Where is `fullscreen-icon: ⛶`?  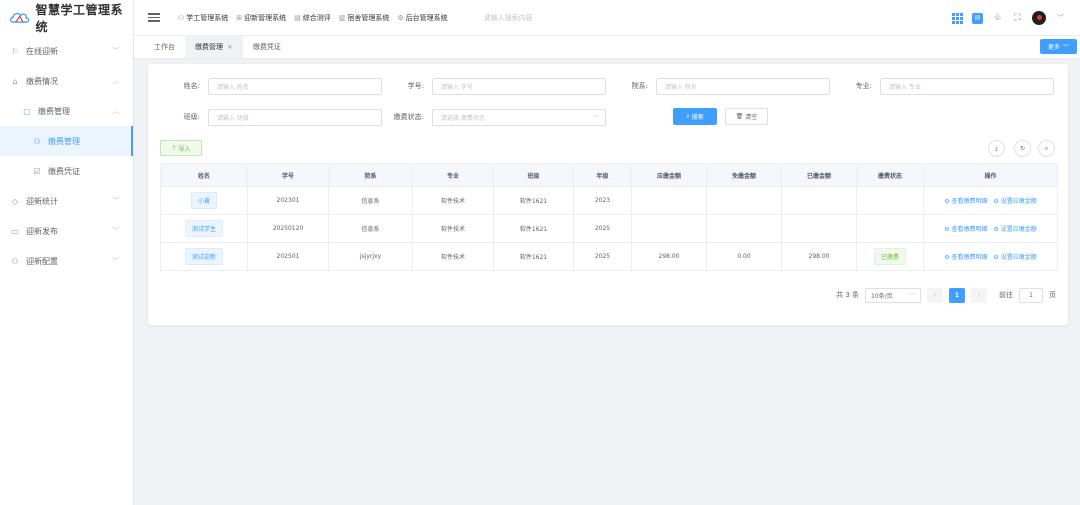 fullscreen-icon: ⛶ is located at coordinates (1017, 18).